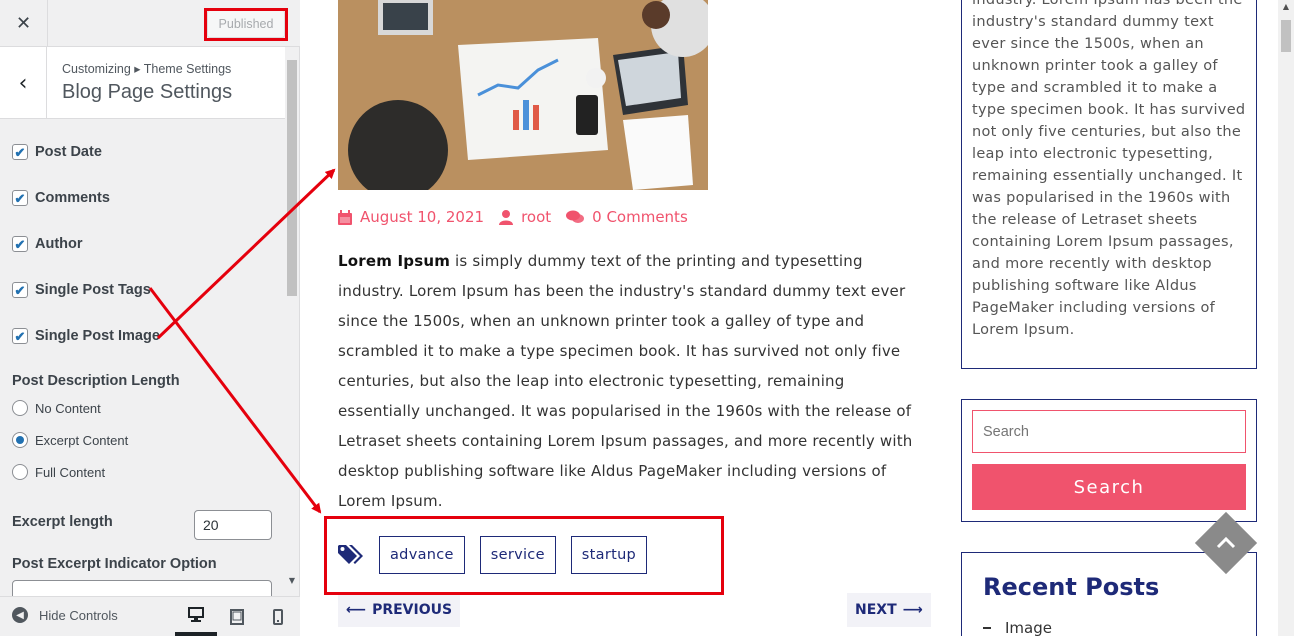 The image size is (1294, 636). What do you see at coordinates (1109, 487) in the screenshot?
I see `search-button: Search` at bounding box center [1109, 487].